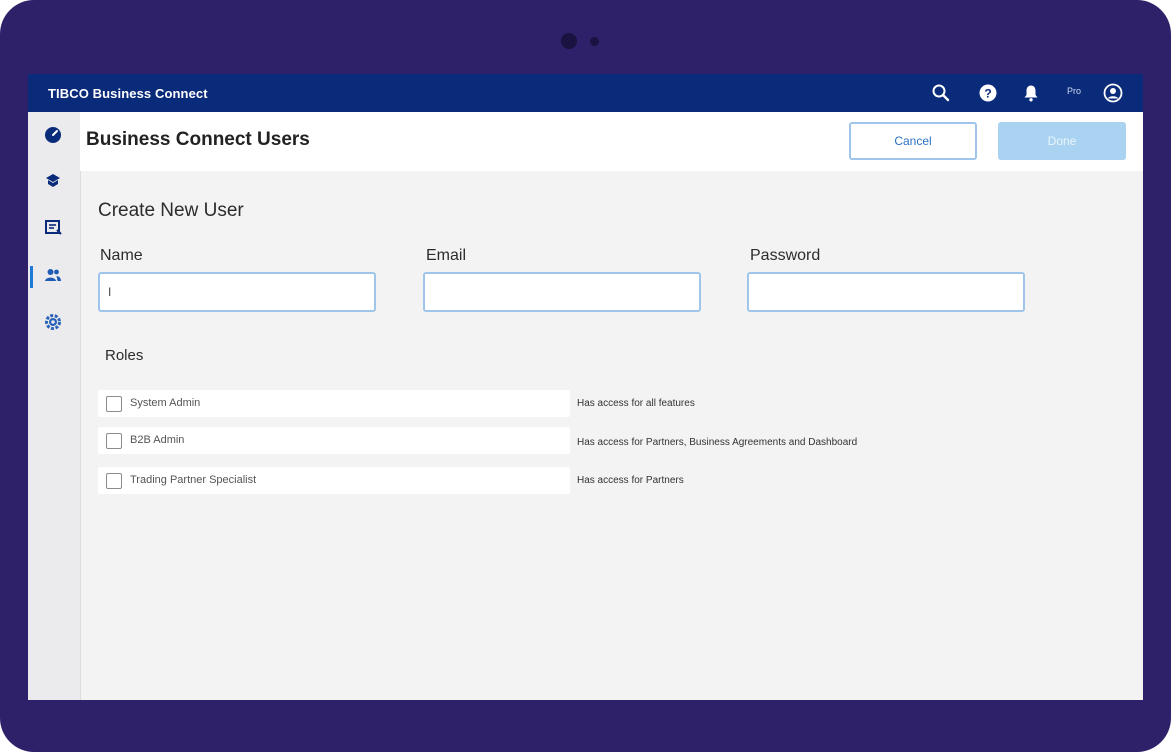  What do you see at coordinates (630, 480) in the screenshot?
I see `role-description: Has access for Partners` at bounding box center [630, 480].